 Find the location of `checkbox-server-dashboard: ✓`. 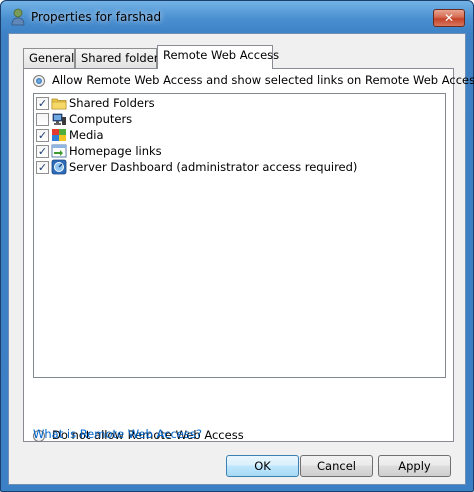

checkbox-server-dashboard: ✓ is located at coordinates (42, 167).